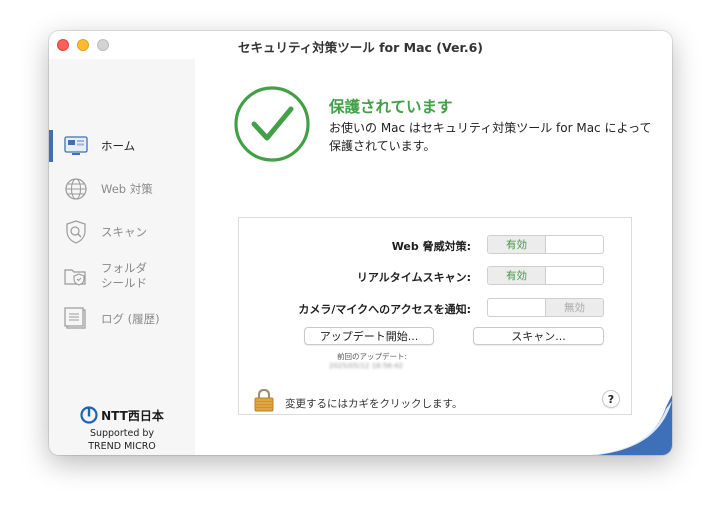 The height and width of the screenshot is (520, 721). I want to click on sidebar-item-label: Web 対策, so click(127, 188).